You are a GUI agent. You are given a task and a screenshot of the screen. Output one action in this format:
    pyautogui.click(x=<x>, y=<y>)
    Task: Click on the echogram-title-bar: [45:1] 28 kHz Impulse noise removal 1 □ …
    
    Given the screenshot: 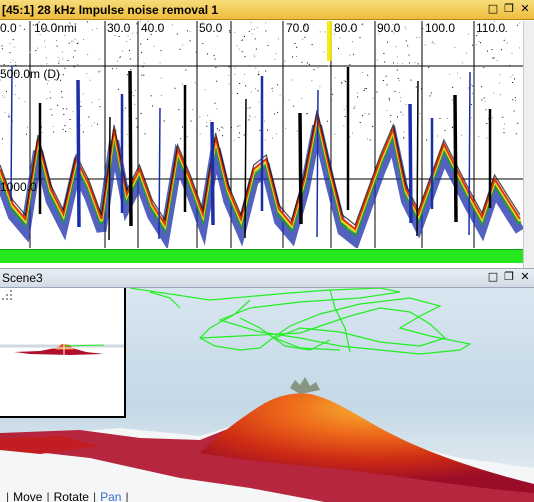 What is the action you would take?
    pyautogui.click(x=267, y=10)
    